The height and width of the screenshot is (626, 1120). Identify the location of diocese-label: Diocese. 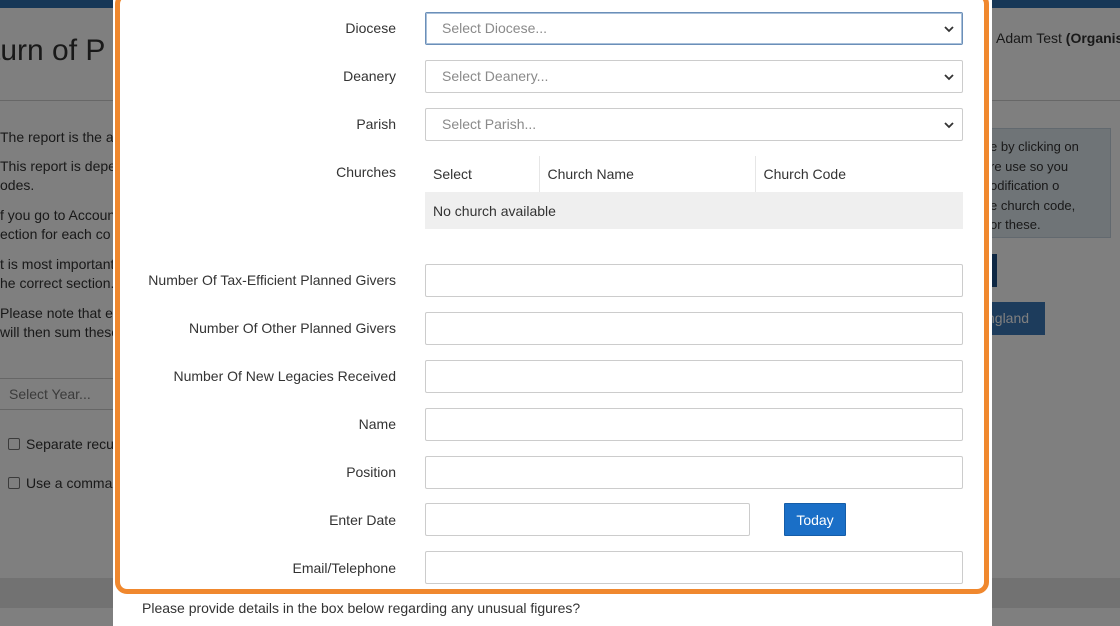
(370, 28).